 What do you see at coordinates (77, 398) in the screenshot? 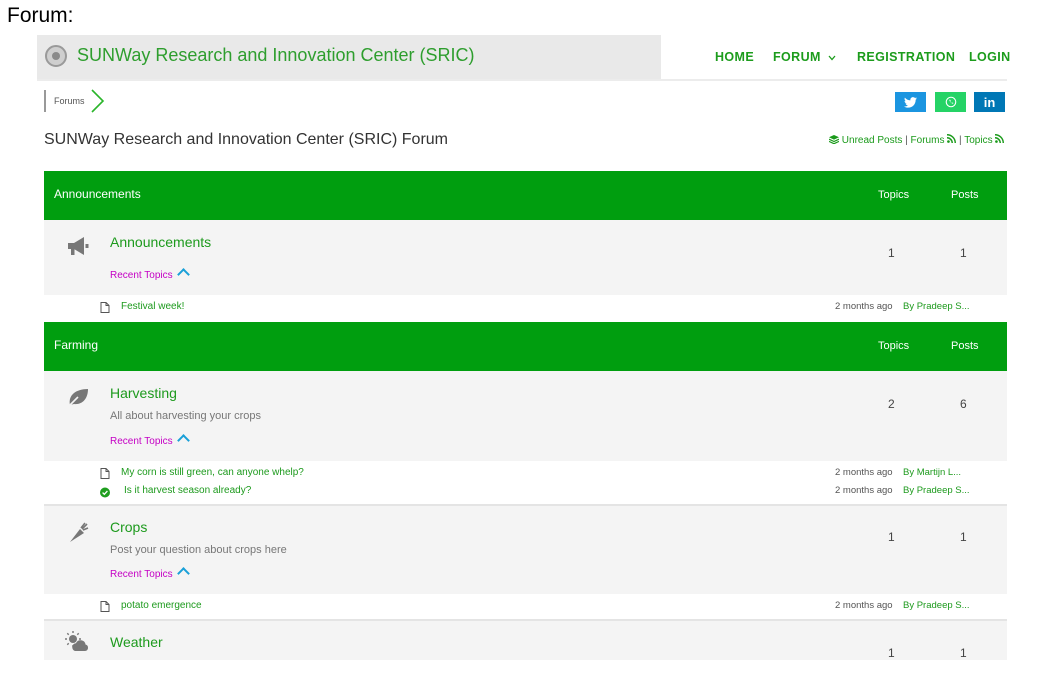
I see `leaf-icon` at bounding box center [77, 398].